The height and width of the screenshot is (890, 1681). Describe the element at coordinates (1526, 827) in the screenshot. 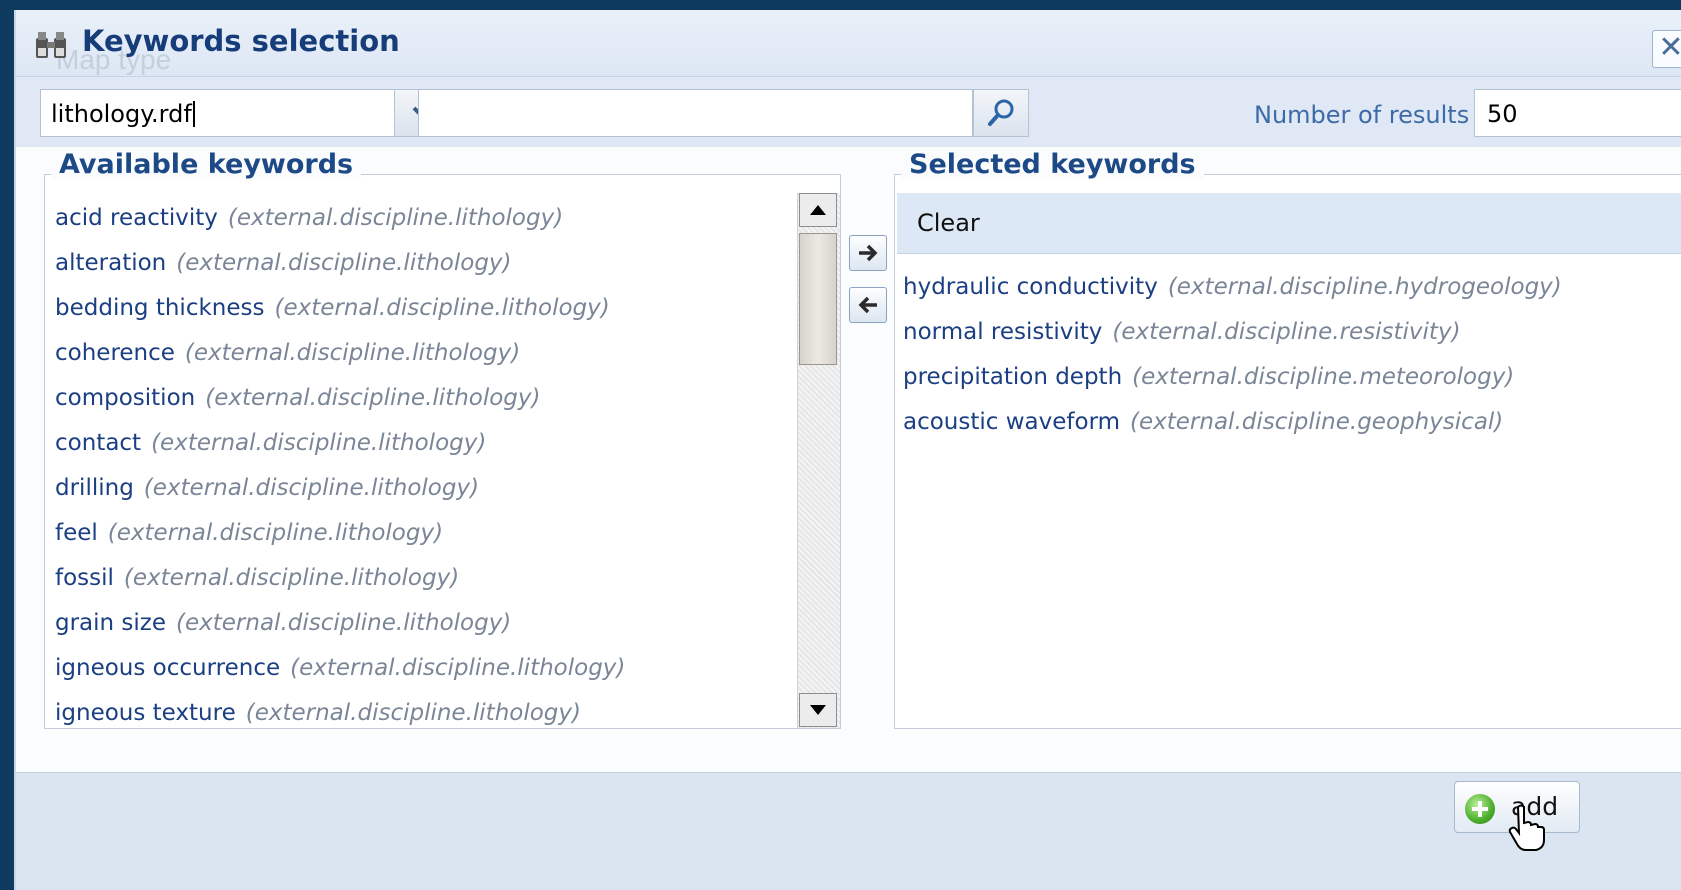

I see `hand-cursor-icon` at that location.